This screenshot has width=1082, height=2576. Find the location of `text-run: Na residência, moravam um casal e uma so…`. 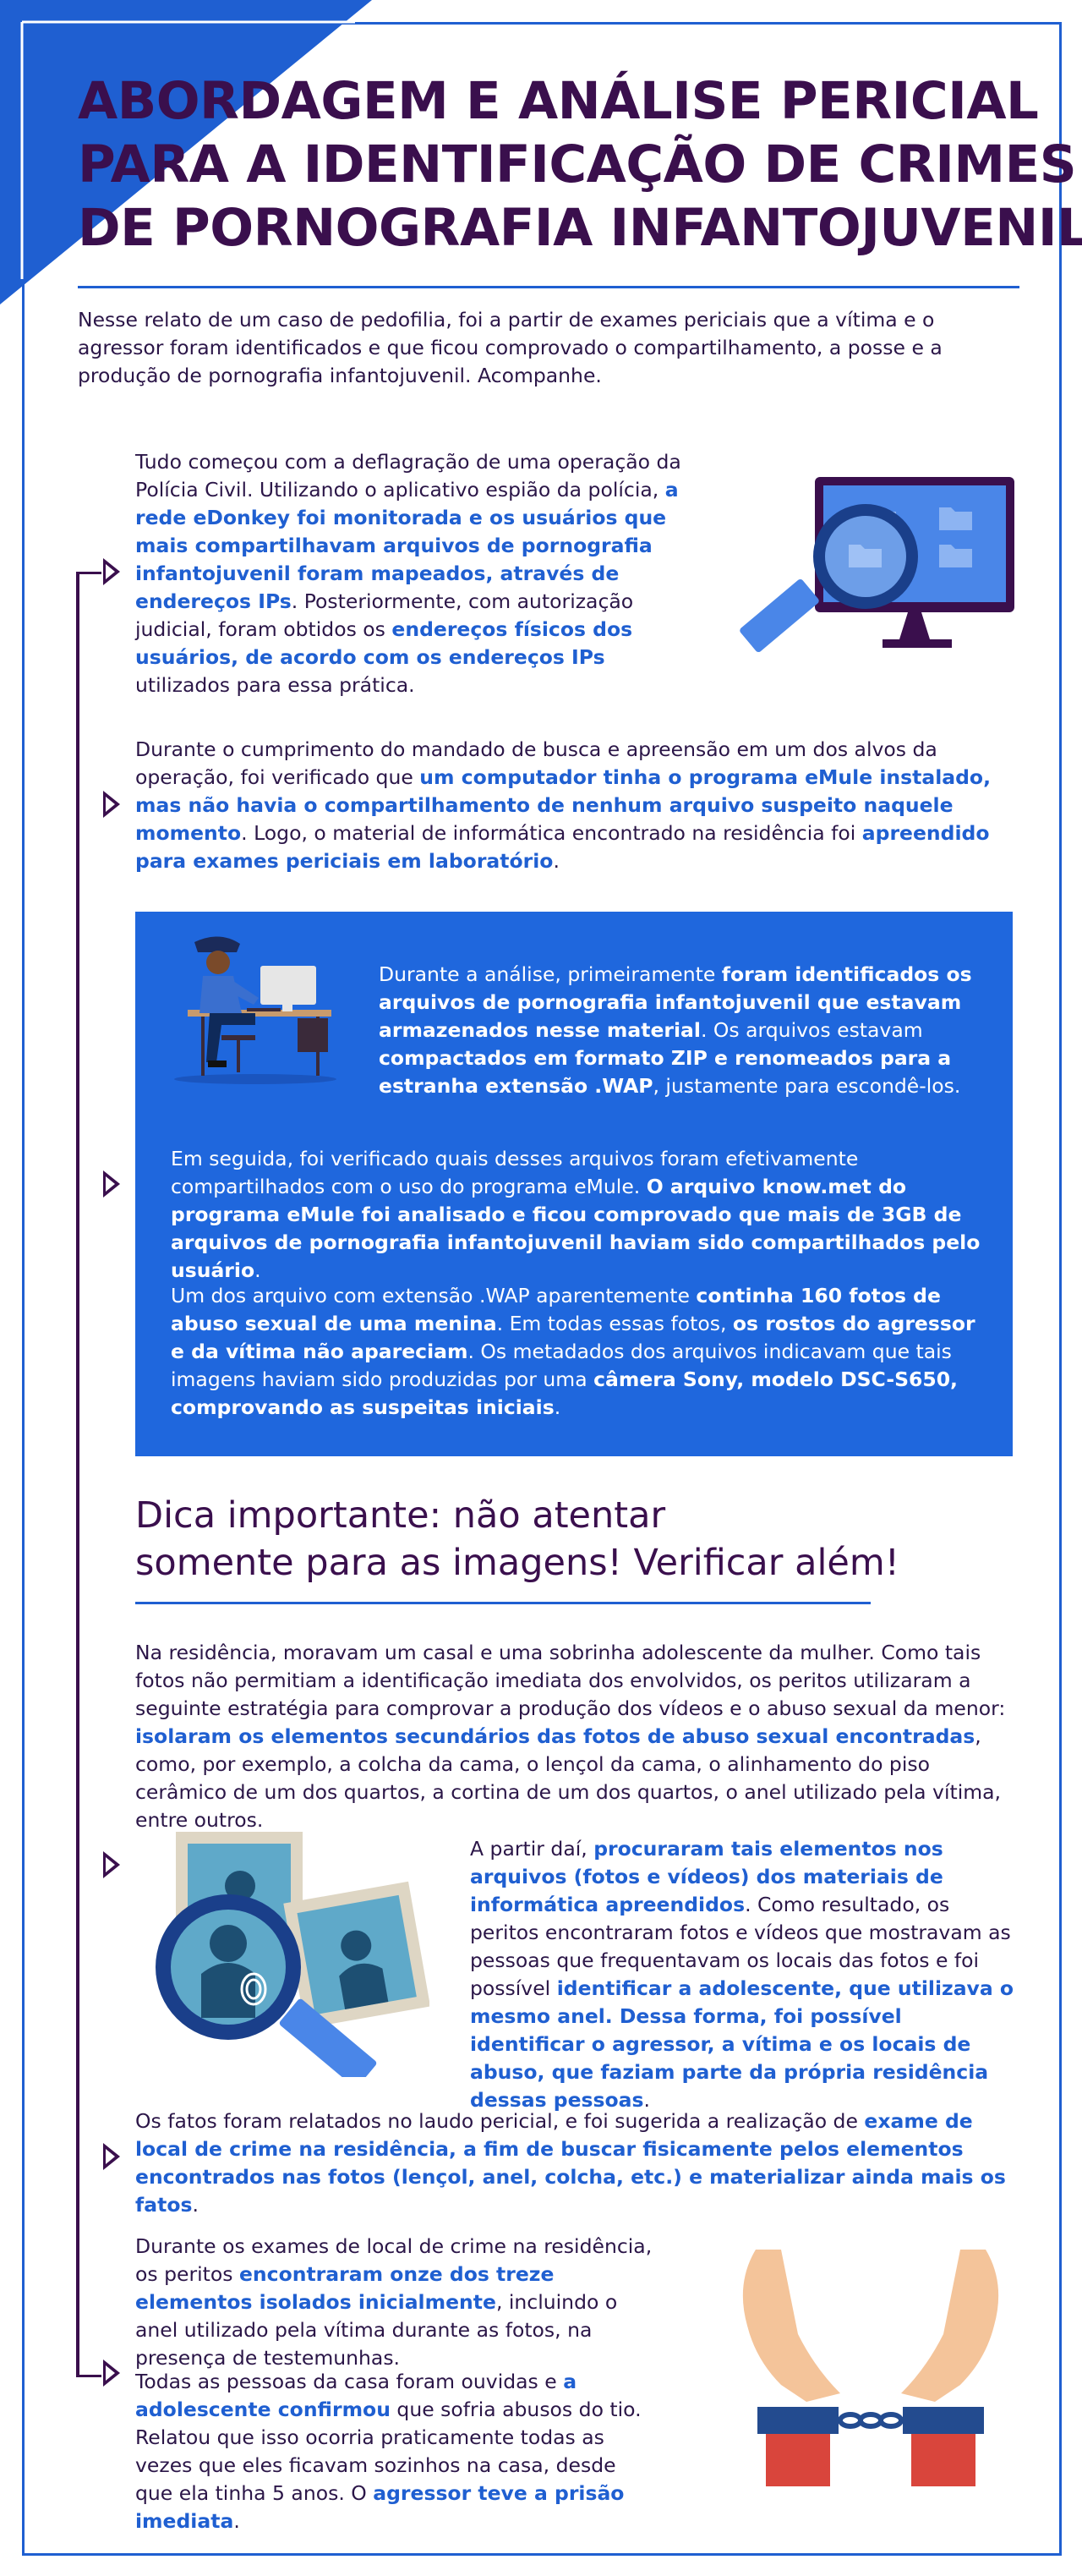

text-run: Na residência, moravam um casal e uma so… is located at coordinates (571, 1680).